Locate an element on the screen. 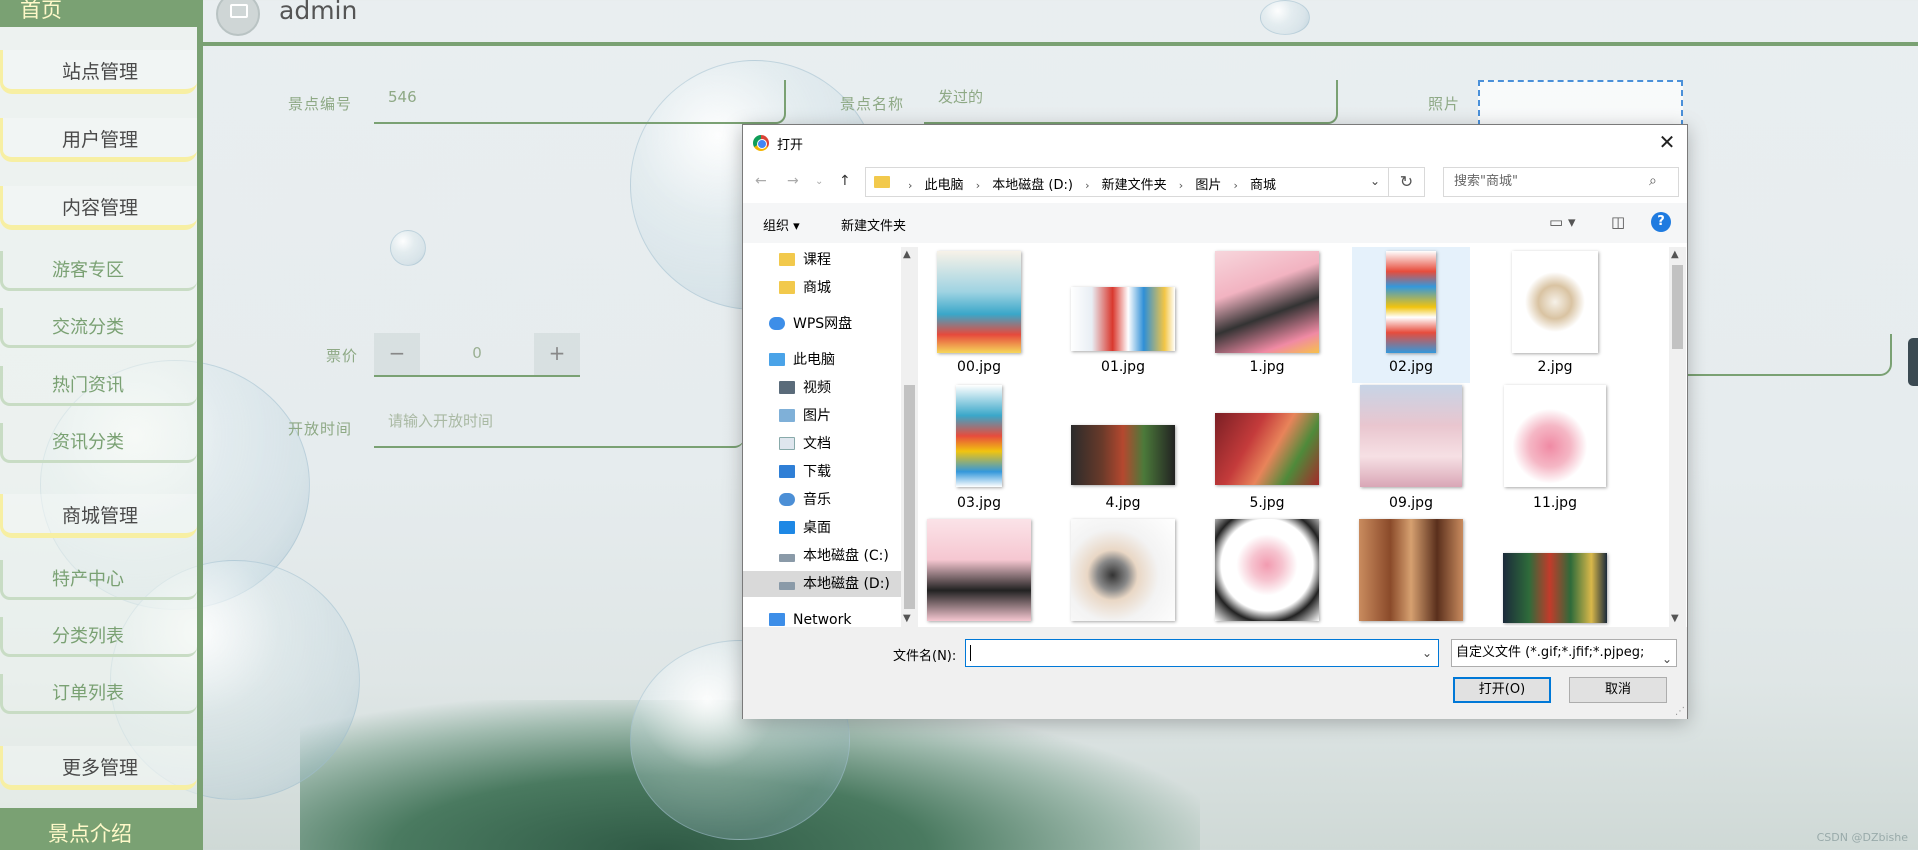  file-tile: 4.jpg is located at coordinates (1123, 451).